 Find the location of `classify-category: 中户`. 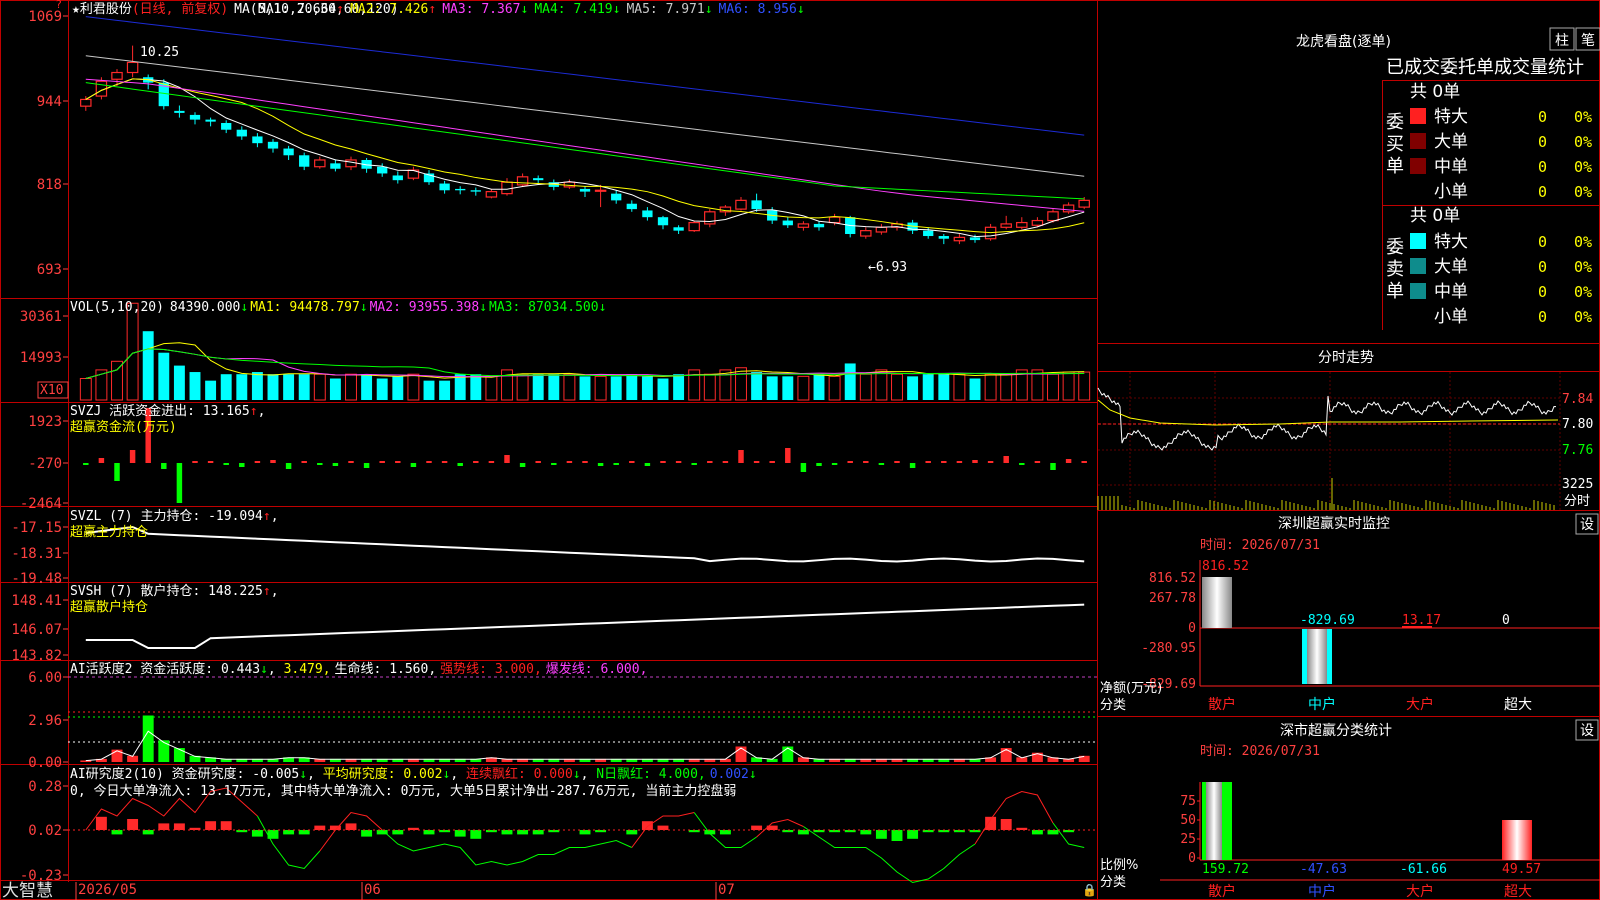

classify-category: 中户 is located at coordinates (1322, 891).